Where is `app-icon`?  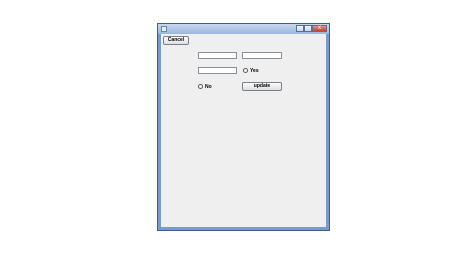
app-icon is located at coordinates (164, 29).